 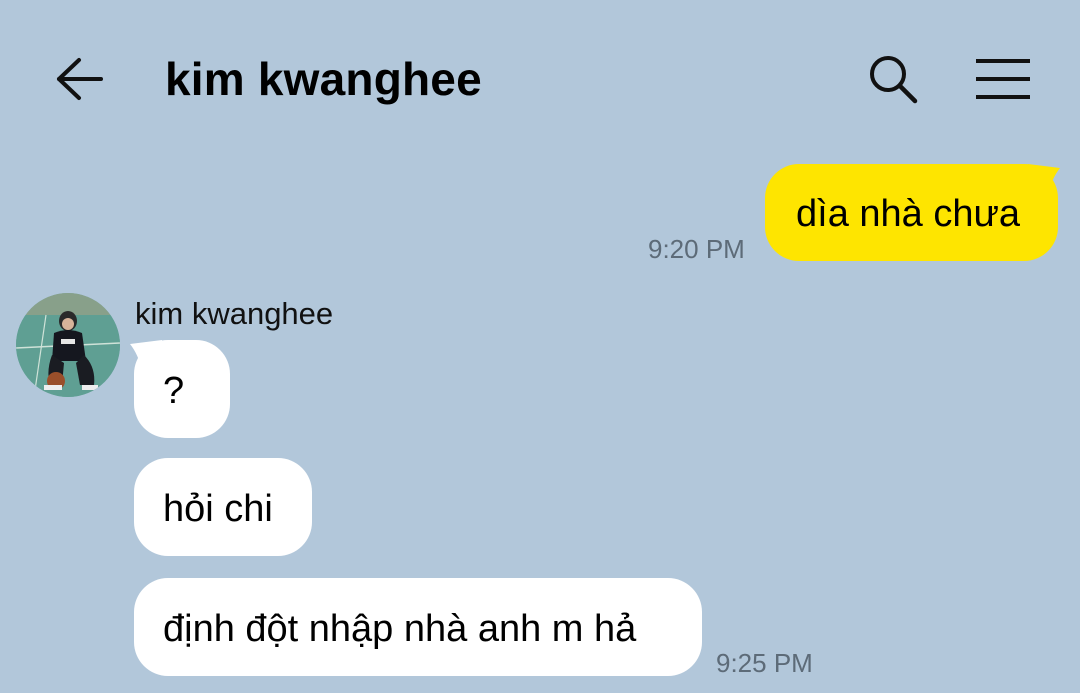 I want to click on hamburger-menu-icon, so click(x=1003, y=79).